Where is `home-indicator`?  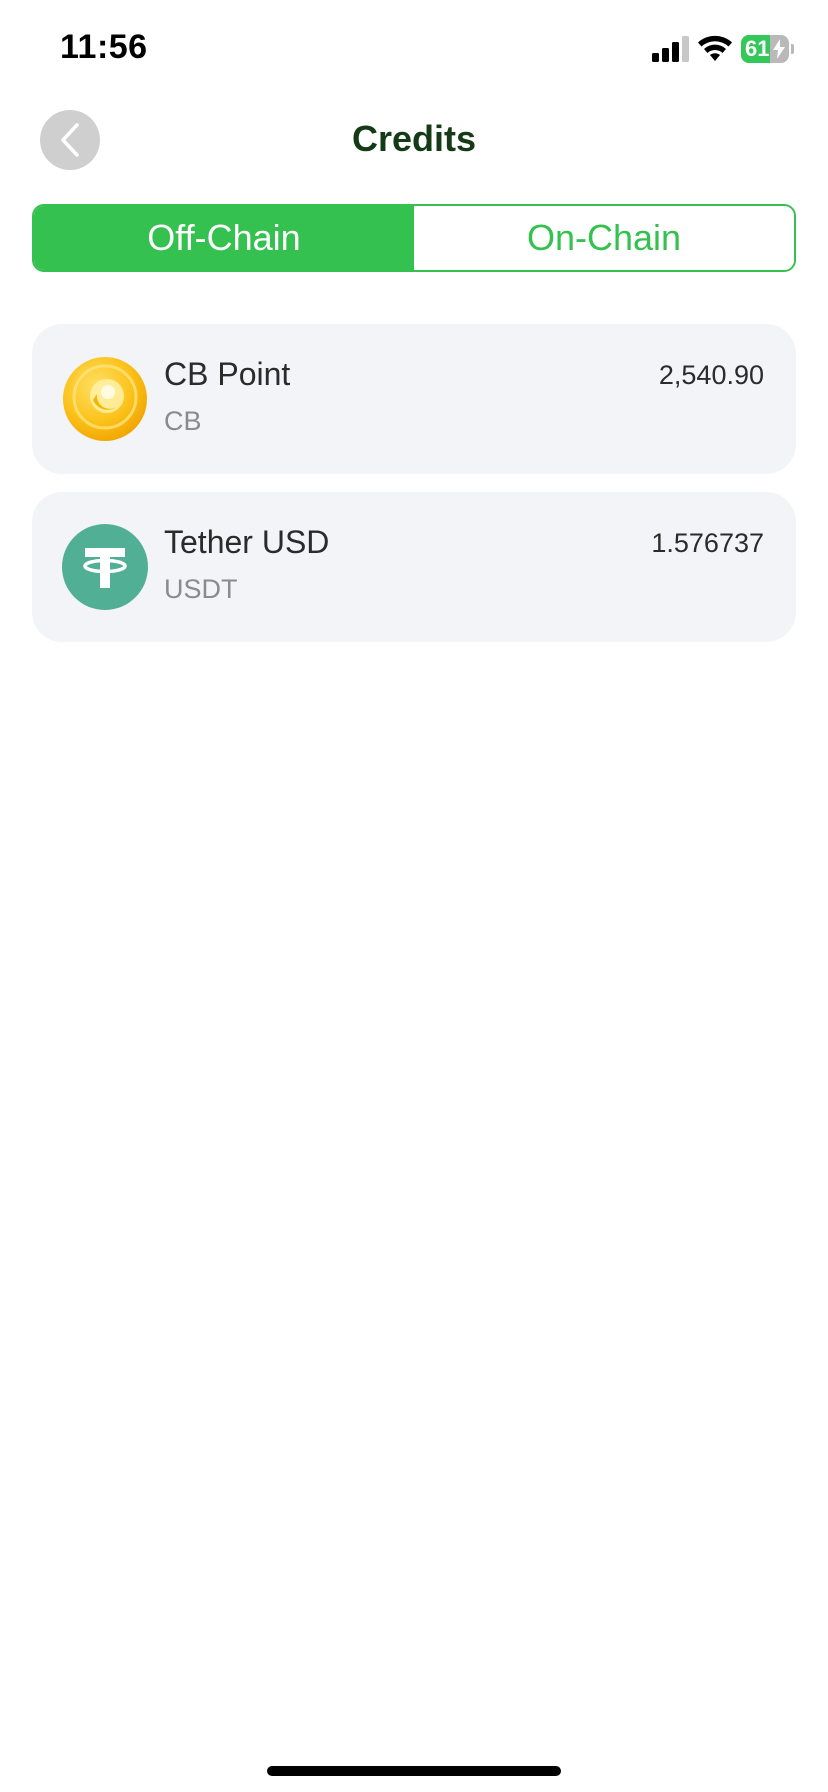
home-indicator is located at coordinates (414, 1771).